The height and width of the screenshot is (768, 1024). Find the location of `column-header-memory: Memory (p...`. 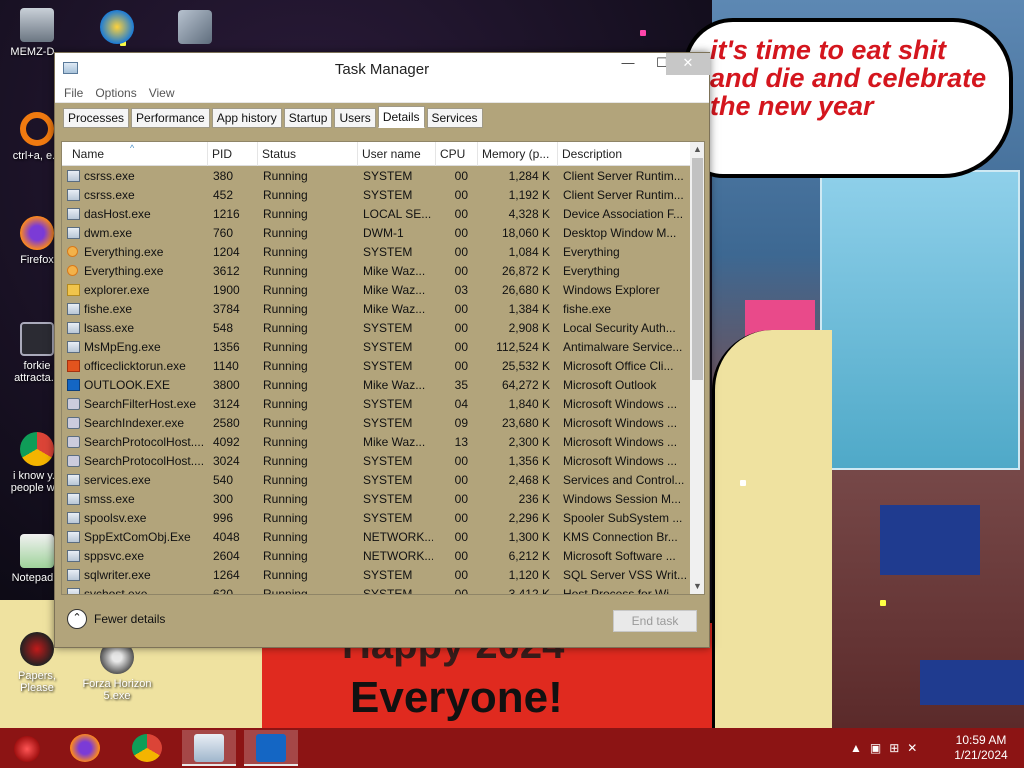

column-header-memory: Memory (p... is located at coordinates (518, 154).